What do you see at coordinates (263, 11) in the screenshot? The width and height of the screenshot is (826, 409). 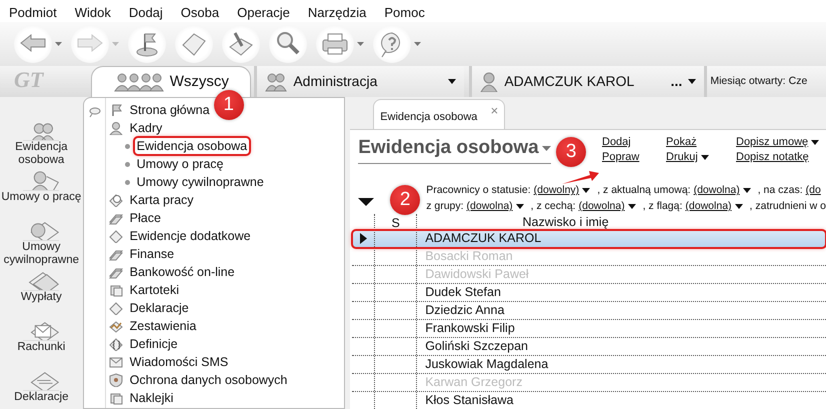 I see `menu-item: Operacje` at bounding box center [263, 11].